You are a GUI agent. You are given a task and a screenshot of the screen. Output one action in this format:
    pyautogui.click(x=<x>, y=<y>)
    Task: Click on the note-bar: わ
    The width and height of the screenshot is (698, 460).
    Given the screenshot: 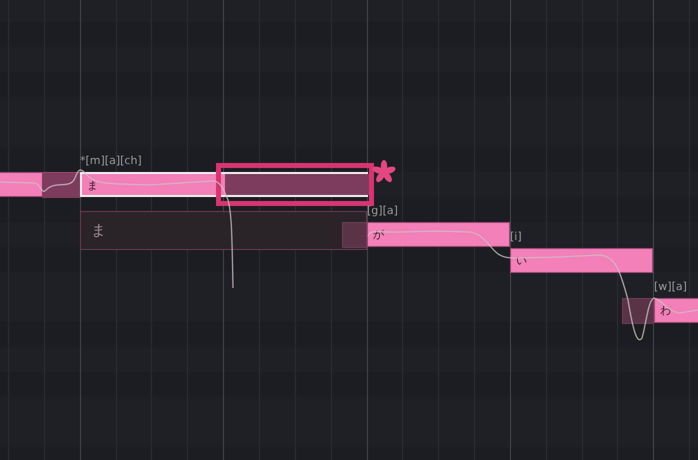 What is the action you would take?
    pyautogui.click(x=676, y=310)
    